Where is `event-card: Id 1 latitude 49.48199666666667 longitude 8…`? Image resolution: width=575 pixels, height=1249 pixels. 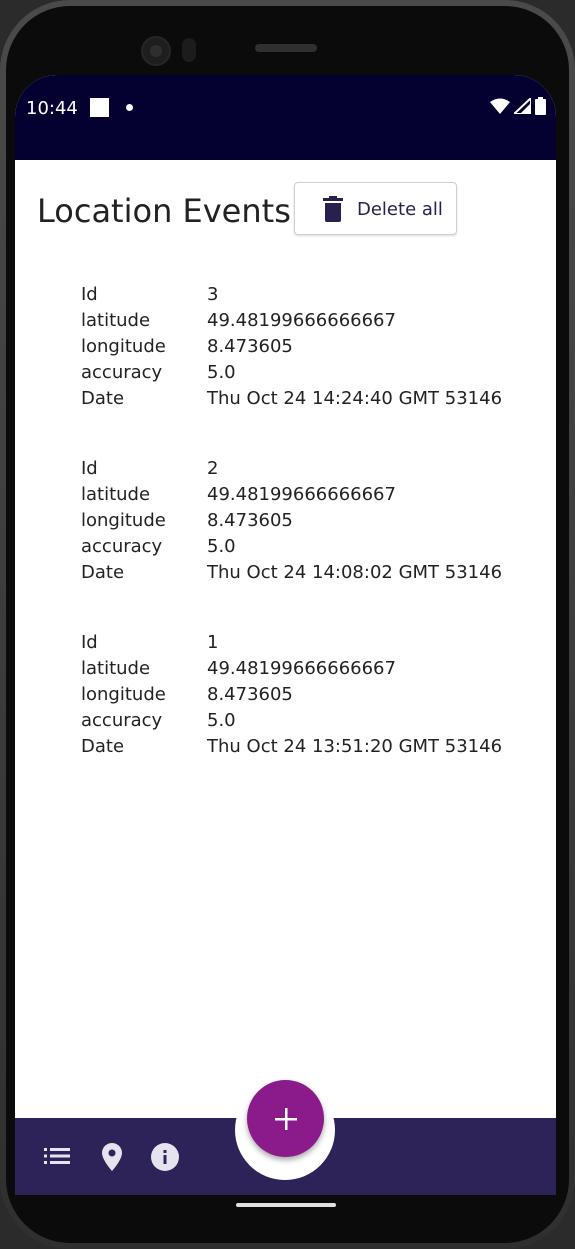 event-card: Id 1 latitude 49.48199666666667 longitude 8… is located at coordinates (311, 697).